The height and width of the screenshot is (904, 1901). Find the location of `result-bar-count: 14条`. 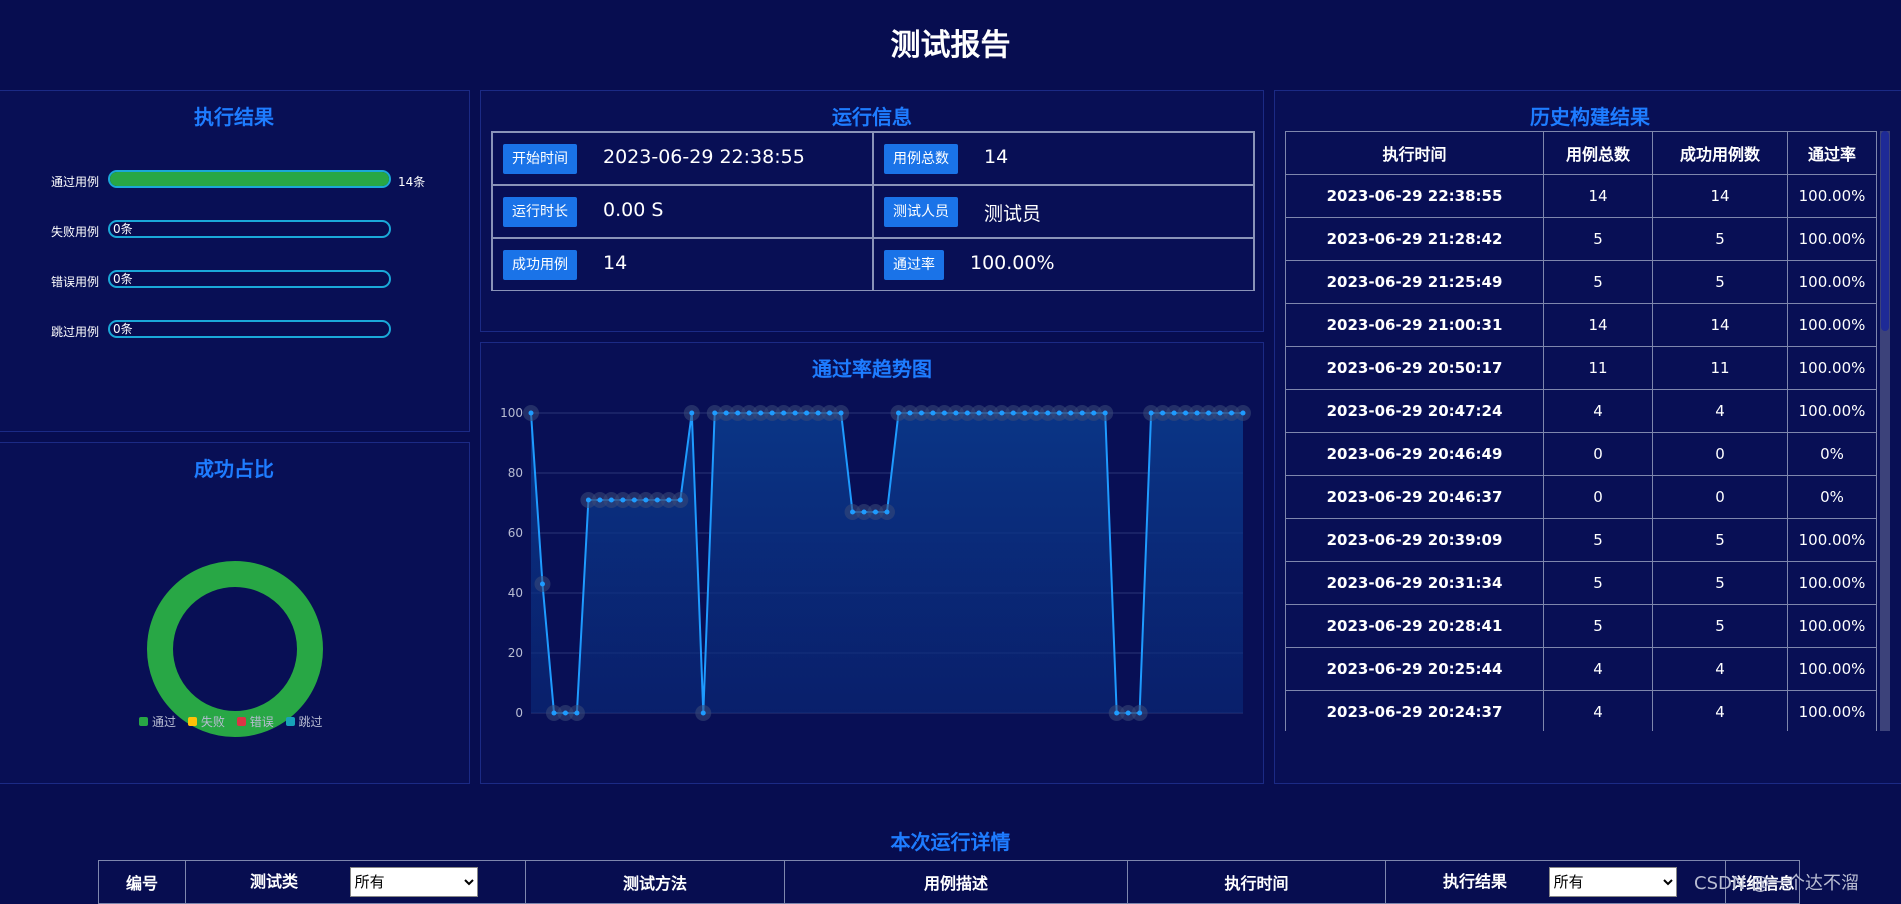

result-bar-count: 14条 is located at coordinates (412, 182).